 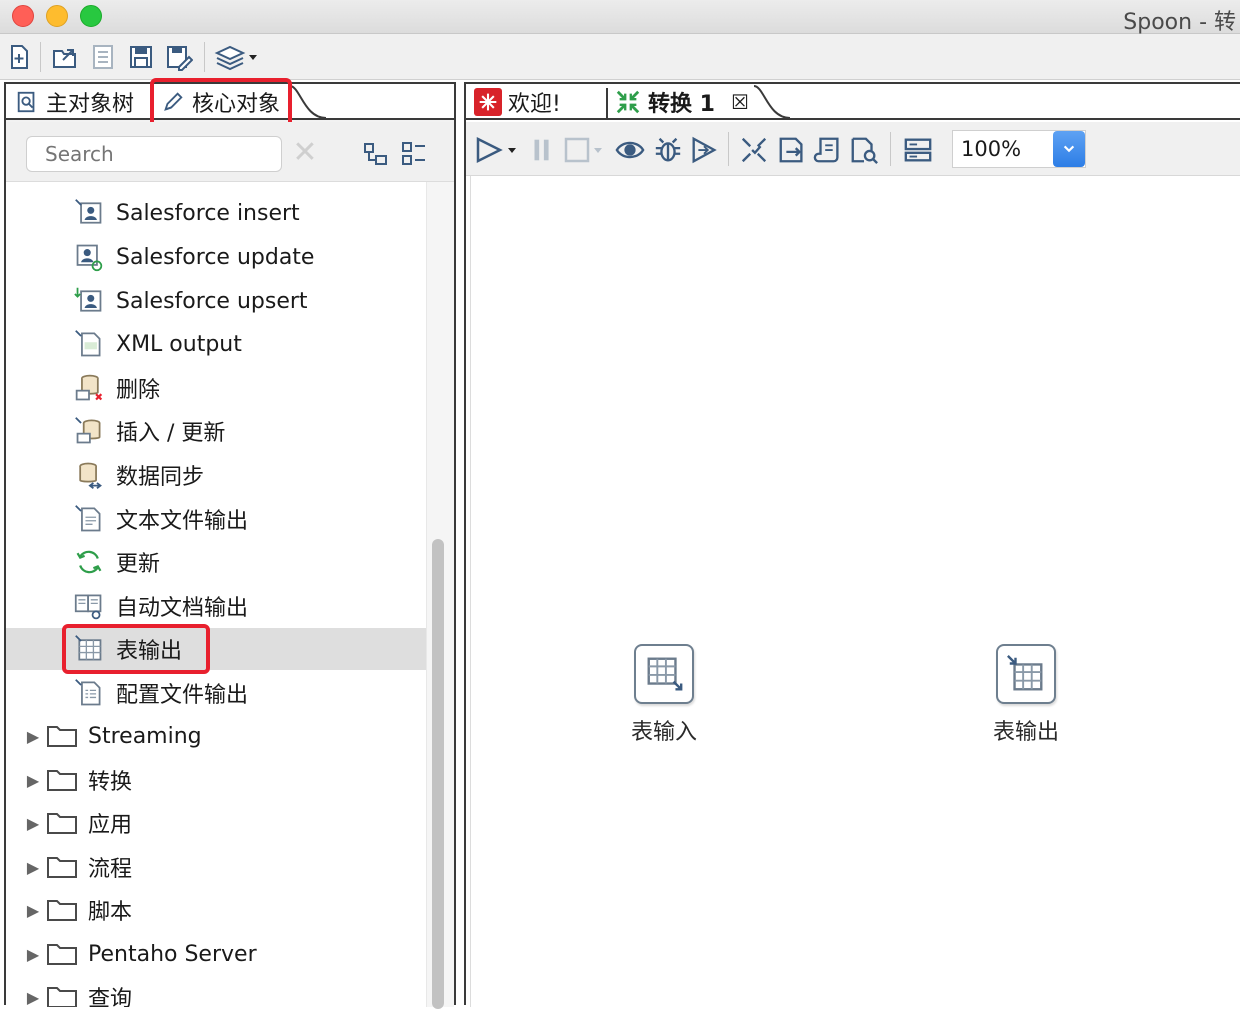 What do you see at coordinates (628, 102) in the screenshot?
I see `transformation-icon` at bounding box center [628, 102].